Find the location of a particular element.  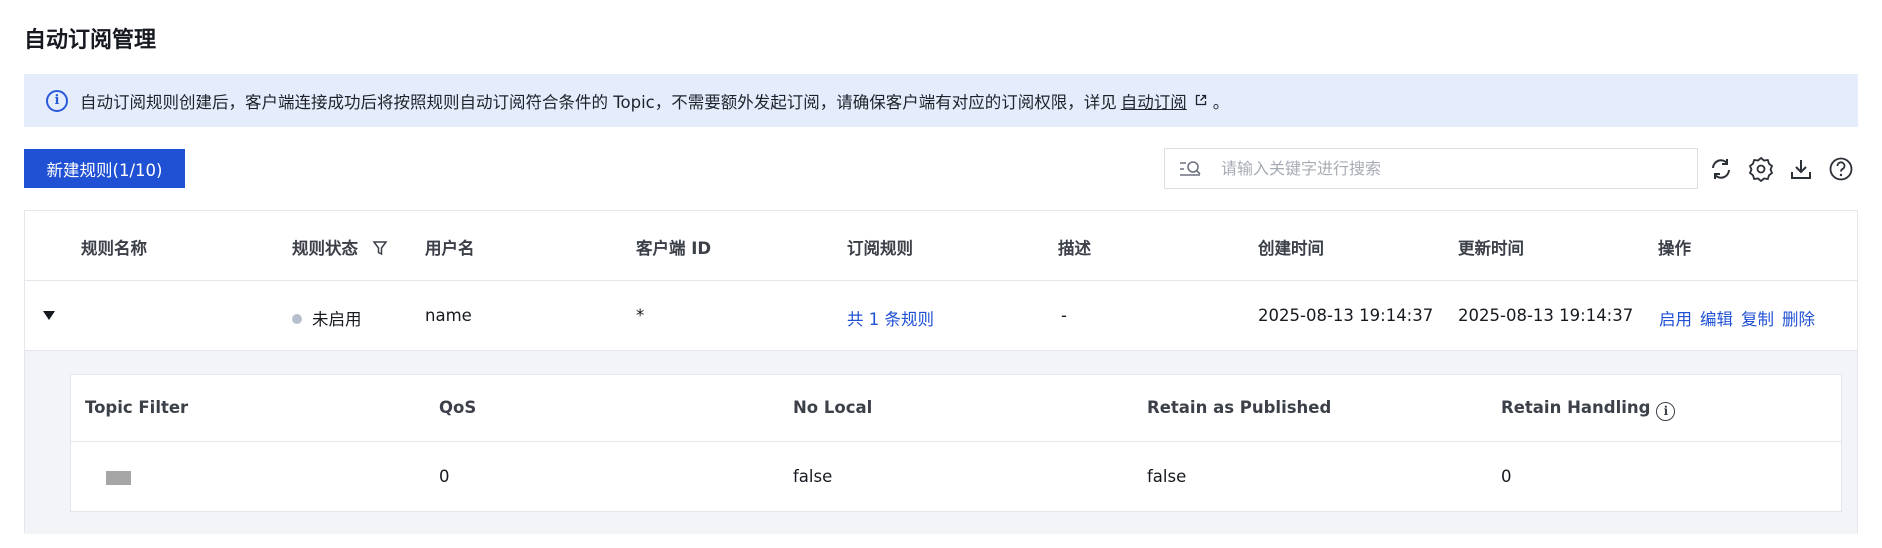

search-icon is located at coordinates (1190, 168).